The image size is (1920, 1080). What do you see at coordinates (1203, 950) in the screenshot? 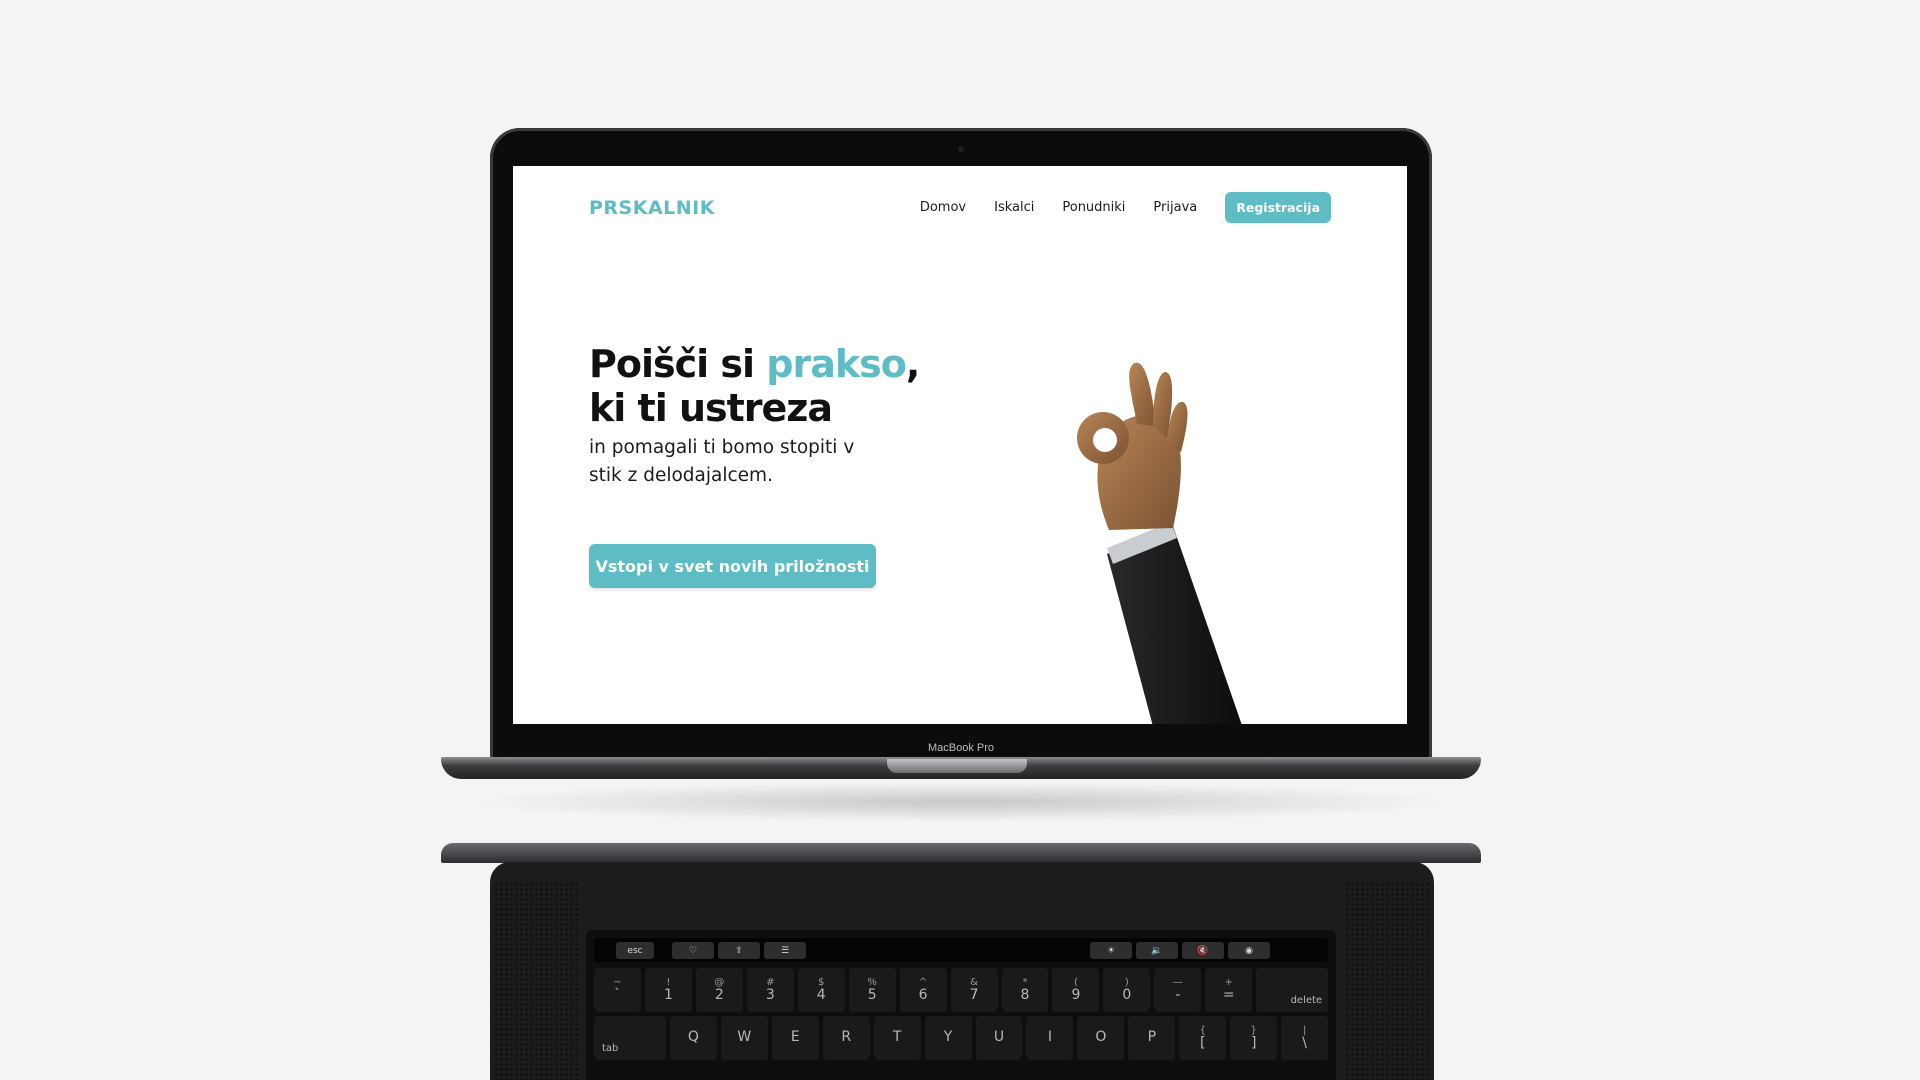
I see `mute-icon: 🔇` at bounding box center [1203, 950].